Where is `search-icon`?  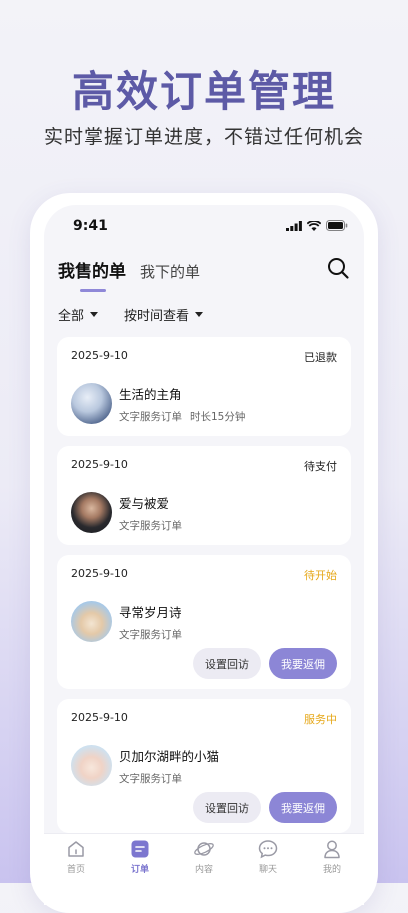 search-icon is located at coordinates (338, 268).